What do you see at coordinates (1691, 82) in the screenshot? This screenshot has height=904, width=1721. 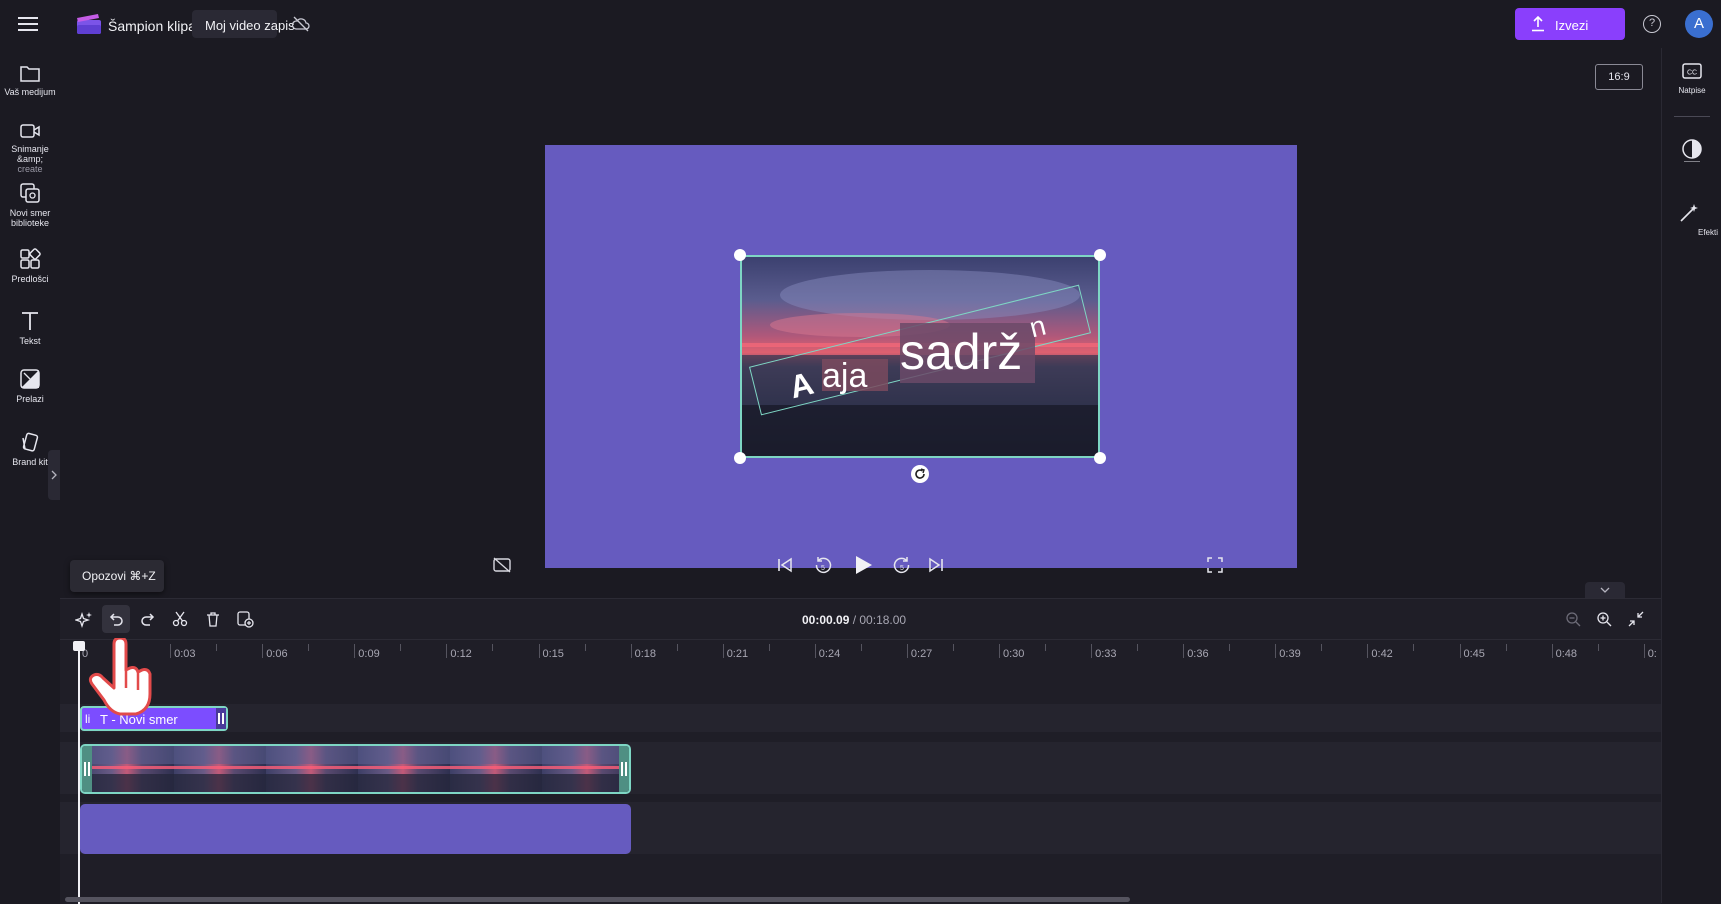 I see `captions-button: CC Natpise` at bounding box center [1691, 82].